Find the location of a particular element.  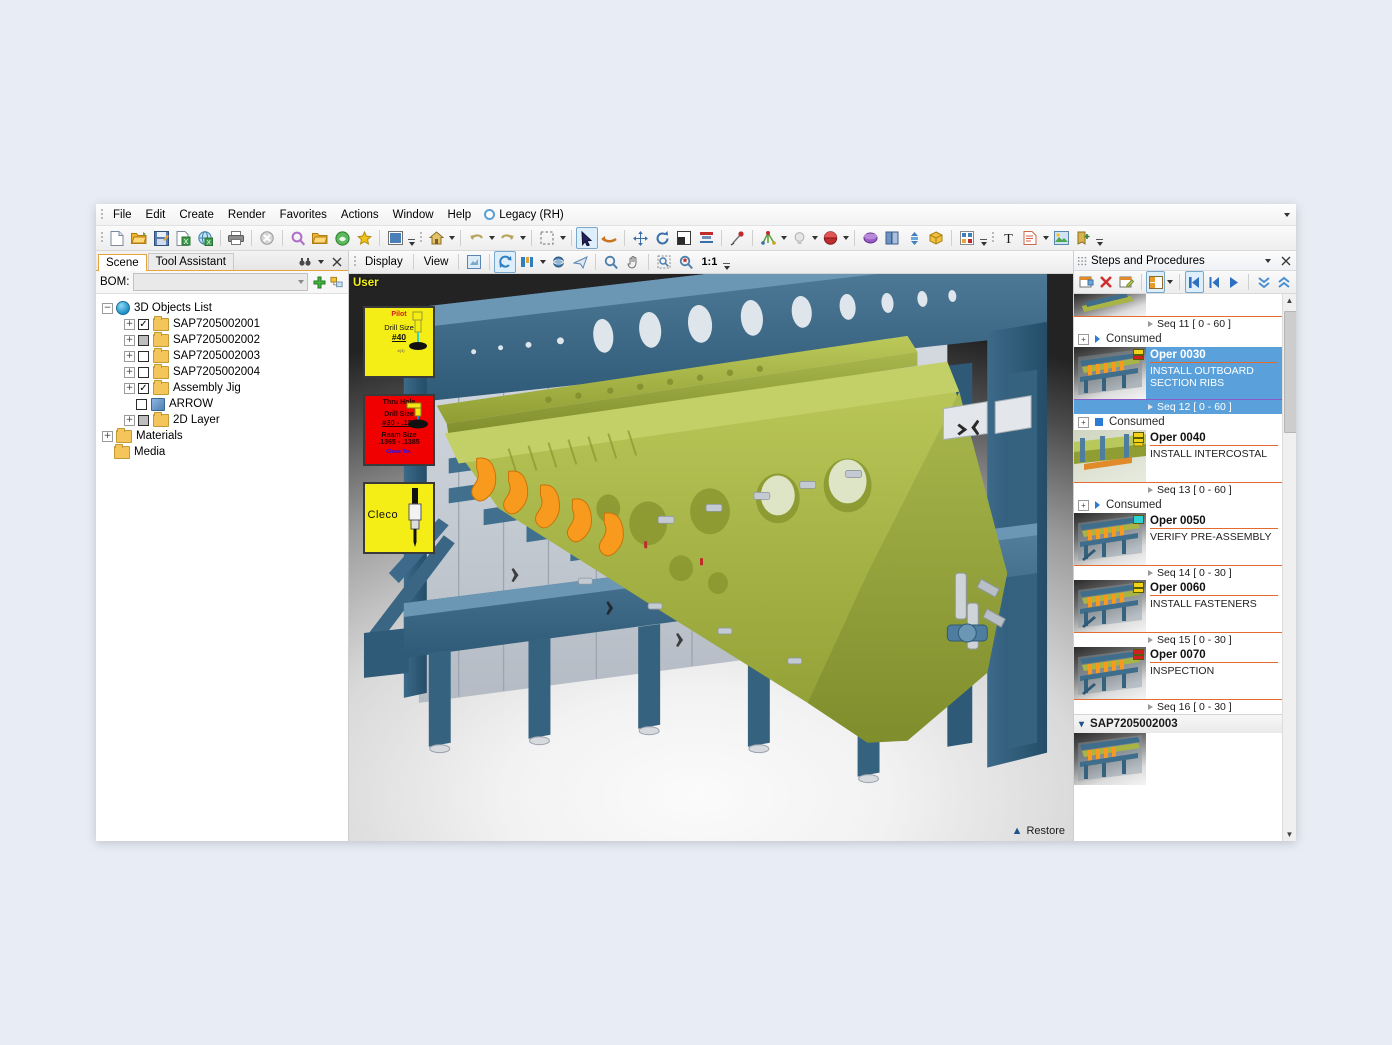

menu-favorites: Favorites is located at coordinates (303, 215).